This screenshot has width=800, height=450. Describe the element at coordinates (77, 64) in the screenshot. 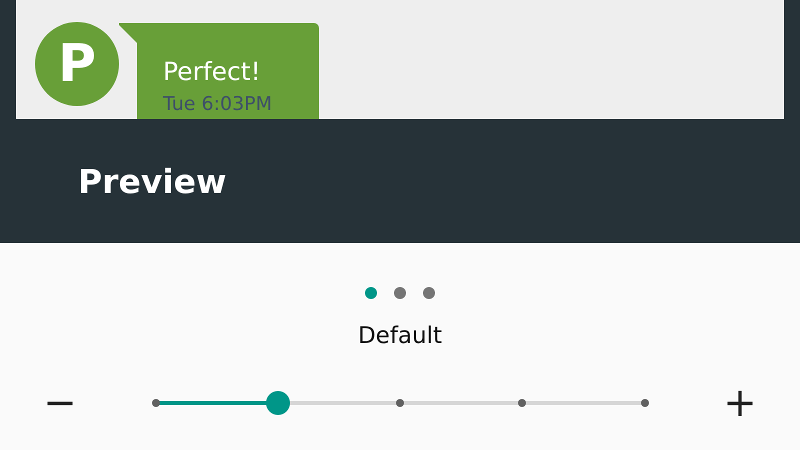

I see `avatar: P` at that location.